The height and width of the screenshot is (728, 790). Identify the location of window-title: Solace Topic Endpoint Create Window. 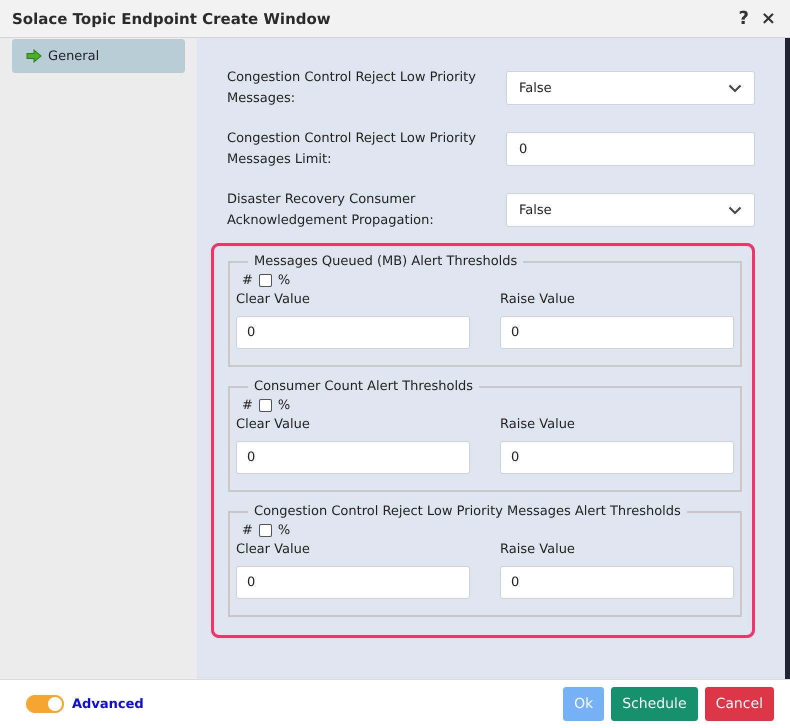
(171, 19).